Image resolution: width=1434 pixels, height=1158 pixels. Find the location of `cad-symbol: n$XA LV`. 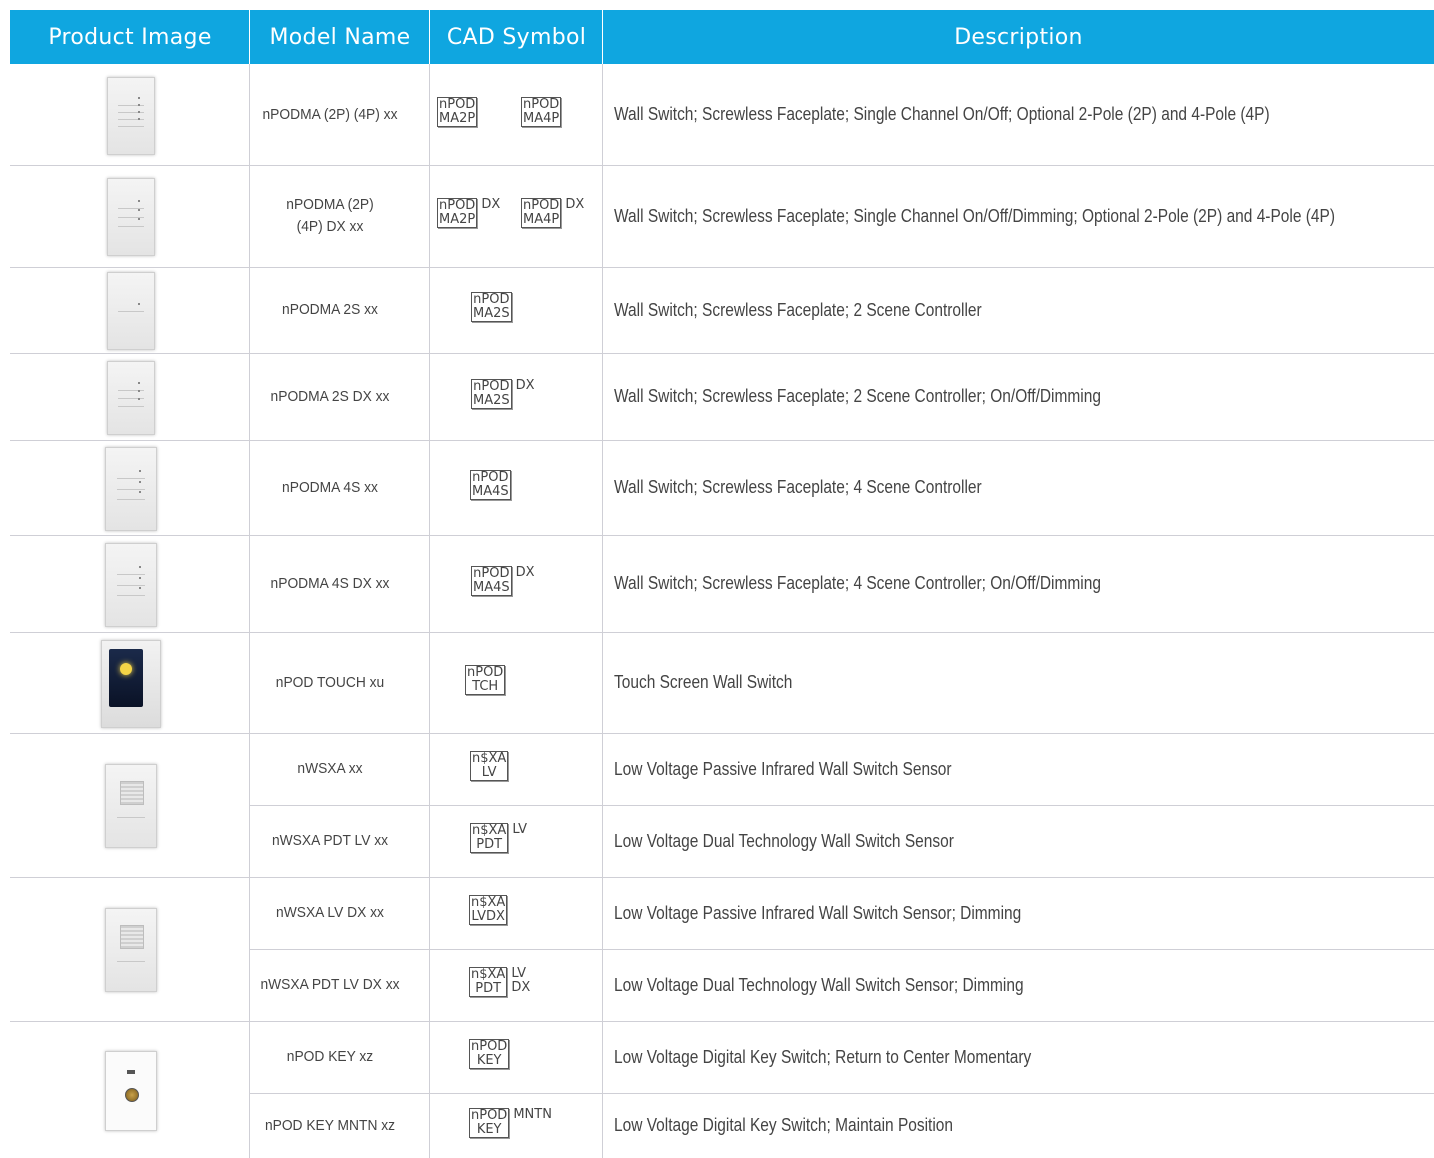

cad-symbol: n$XA LV is located at coordinates (489, 766).